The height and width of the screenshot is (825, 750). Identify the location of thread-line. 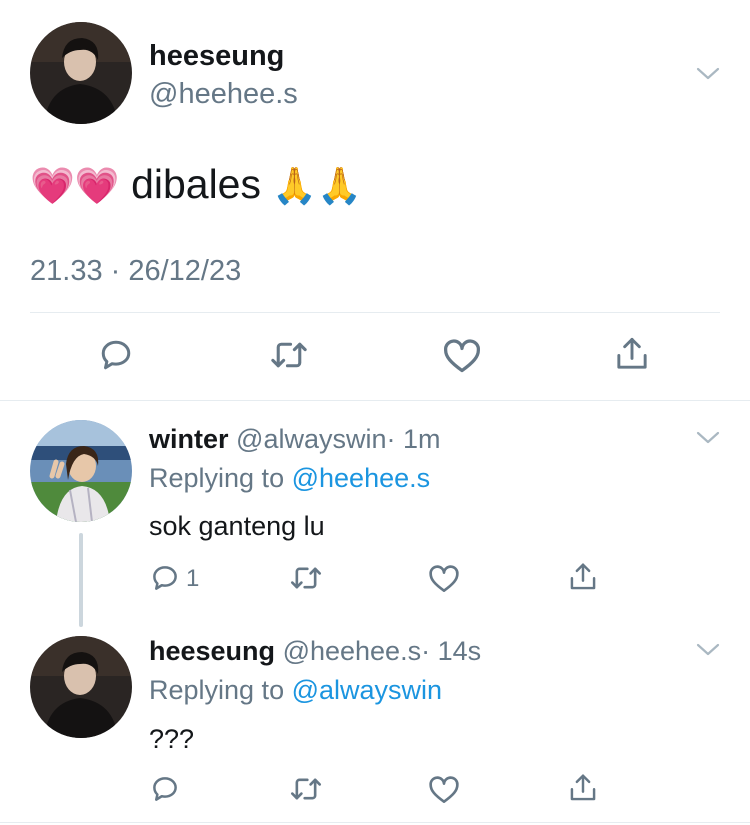
(81, 580).